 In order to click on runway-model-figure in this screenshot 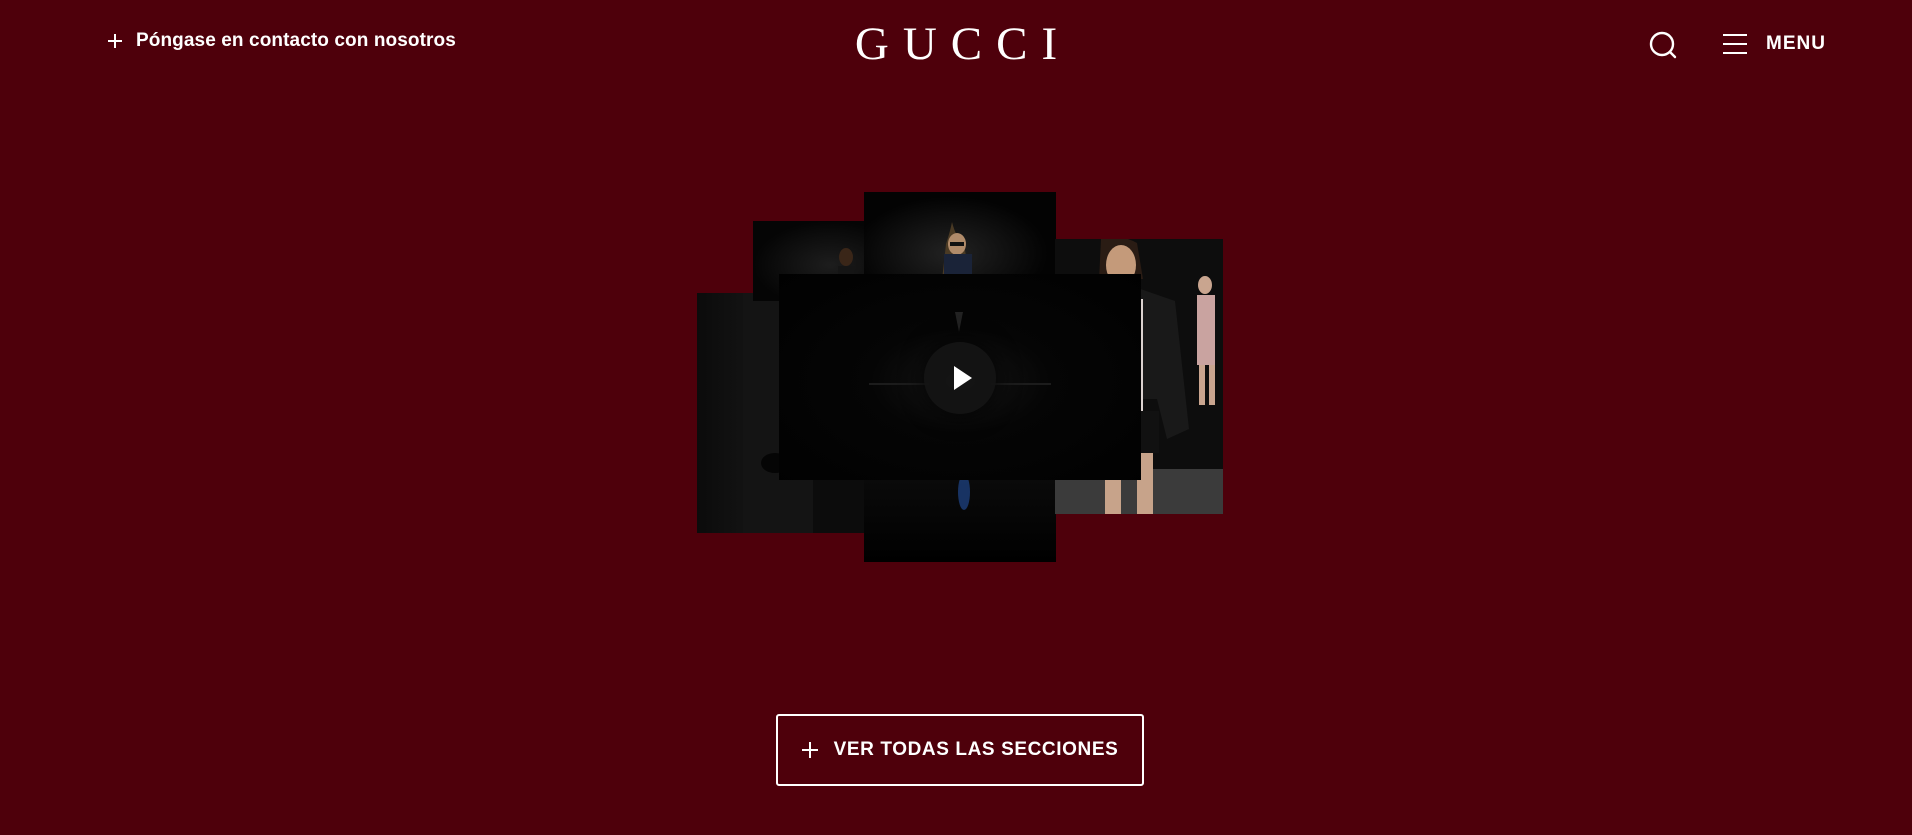, I will do `click(957, 251)`.